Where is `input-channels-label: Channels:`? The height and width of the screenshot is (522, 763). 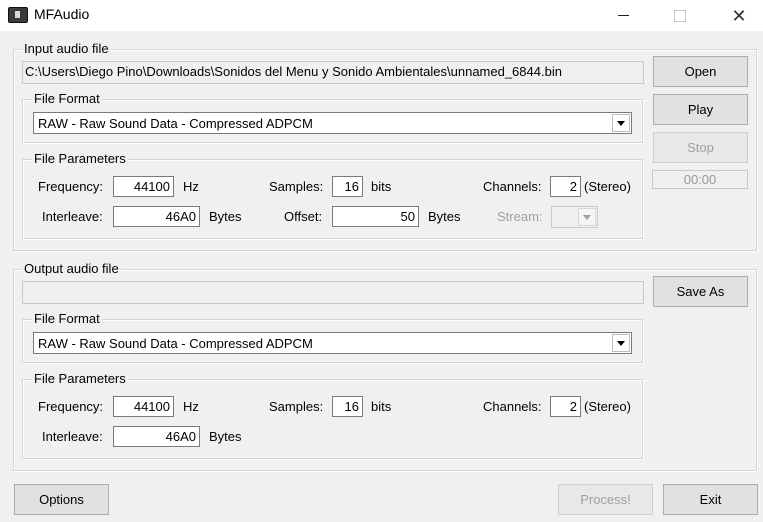 input-channels-label: Channels: is located at coordinates (512, 186).